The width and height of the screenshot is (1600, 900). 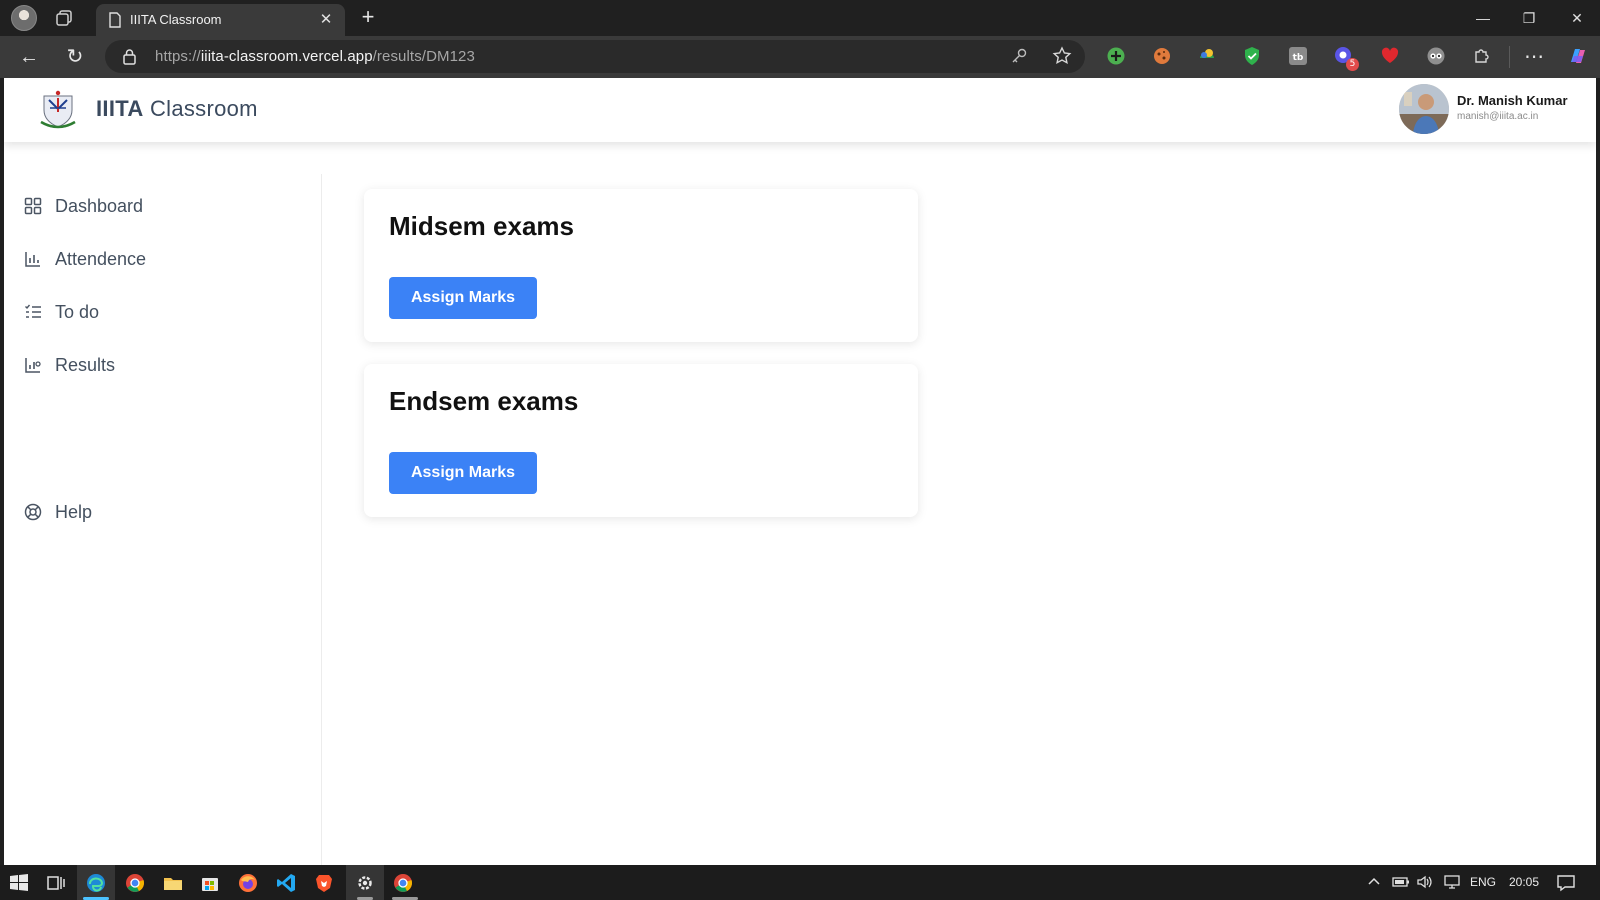 What do you see at coordinates (1162, 56) in the screenshot?
I see `cookie-extension-icon` at bounding box center [1162, 56].